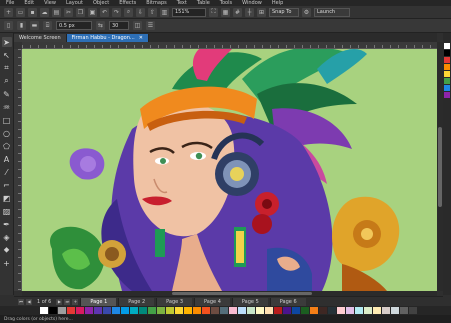  Describe the element at coordinates (242, 293) in the screenshot. I see `horizontal-scroll-thumb` at that location.